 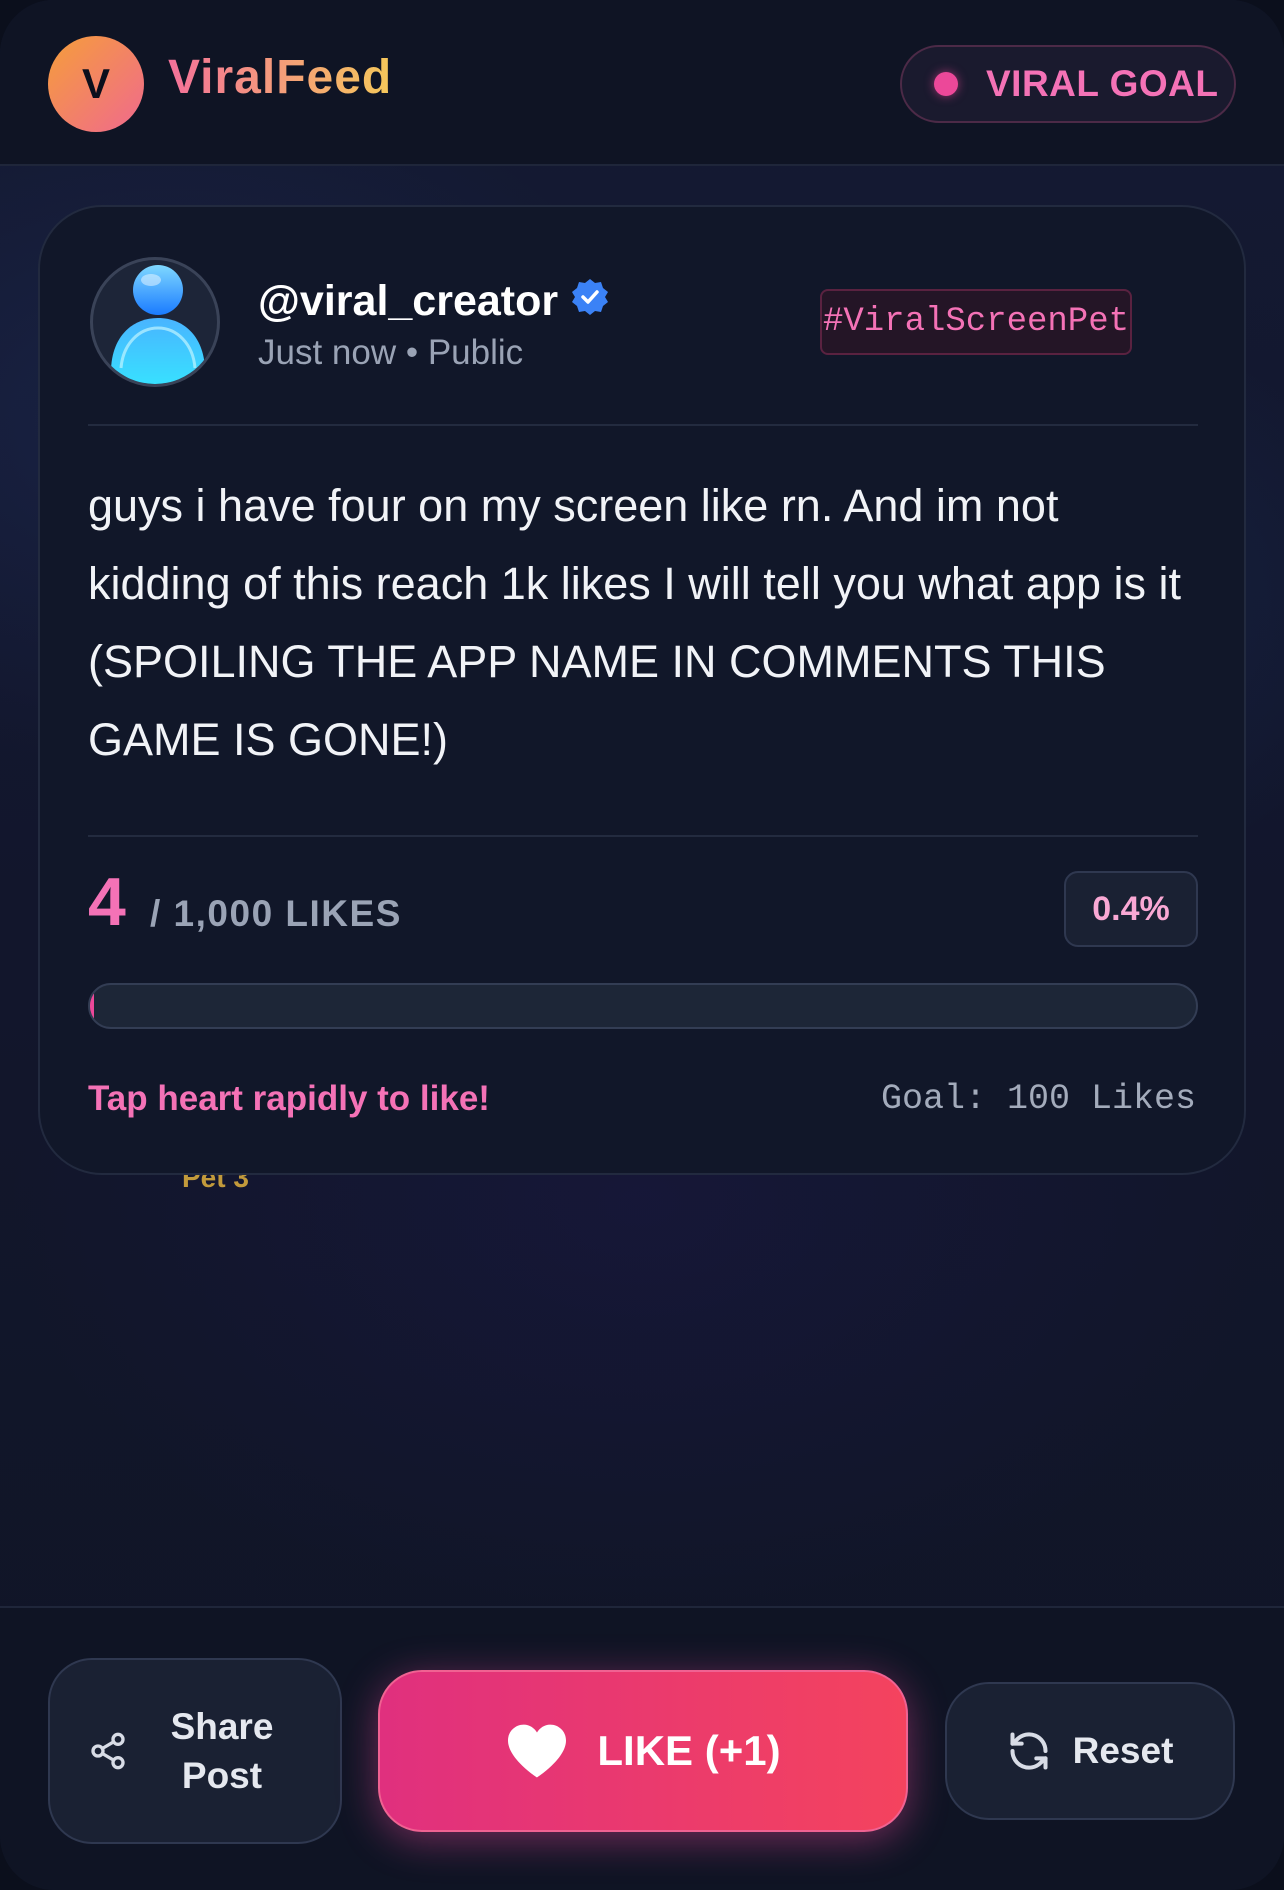 I want to click on post-meta: Just now • Public, so click(x=391, y=352).